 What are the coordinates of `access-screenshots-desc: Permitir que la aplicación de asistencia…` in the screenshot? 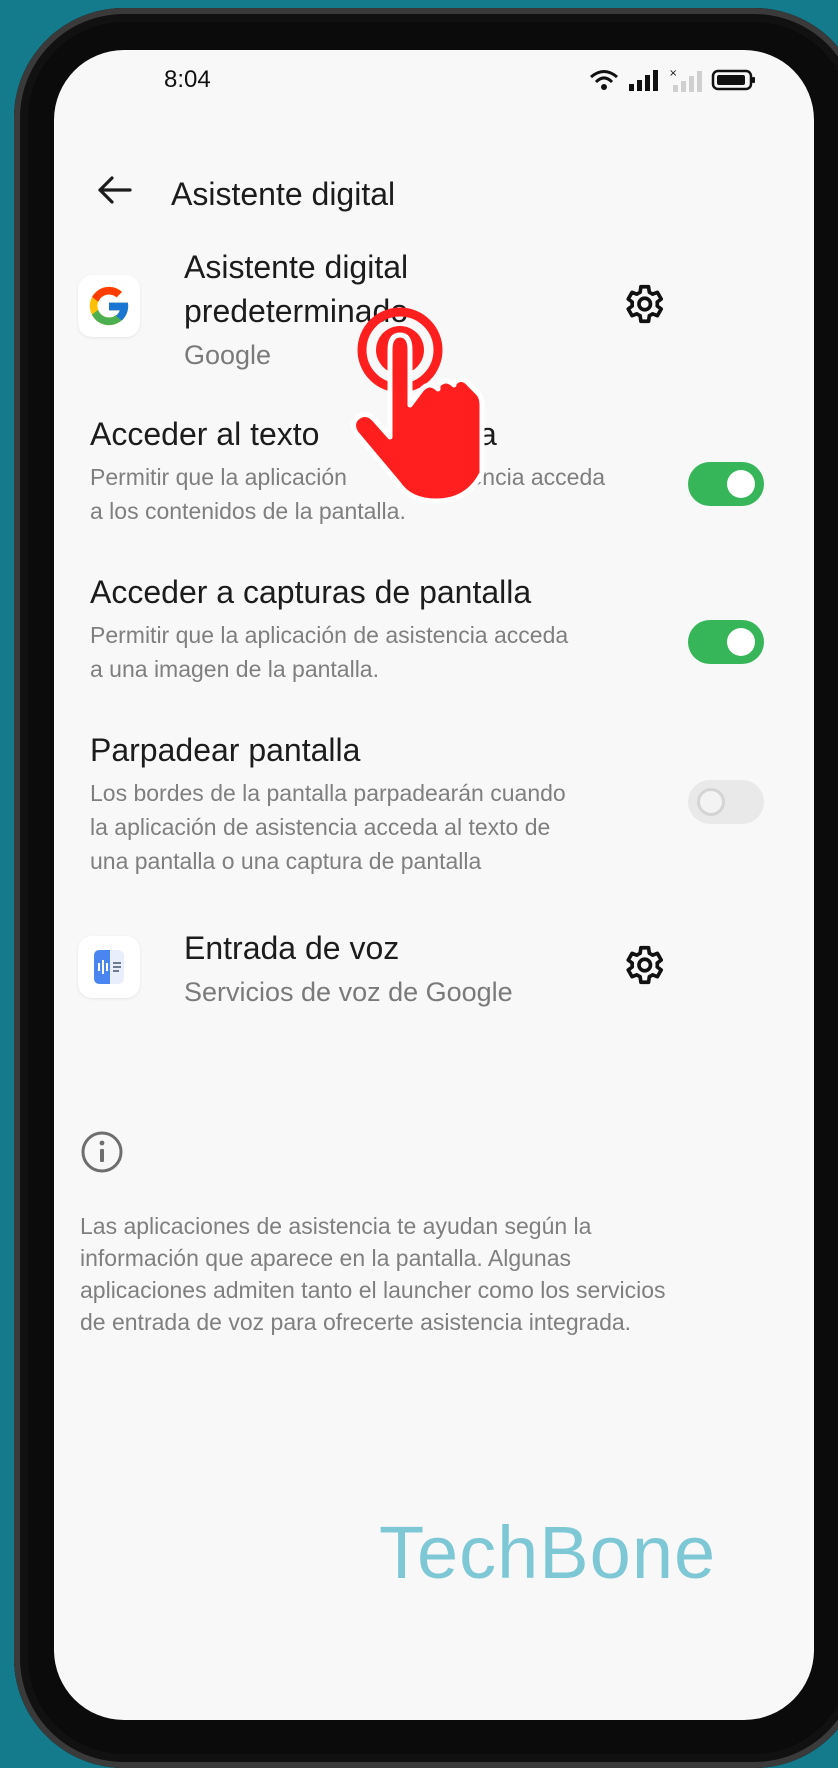 It's located at (360, 652).